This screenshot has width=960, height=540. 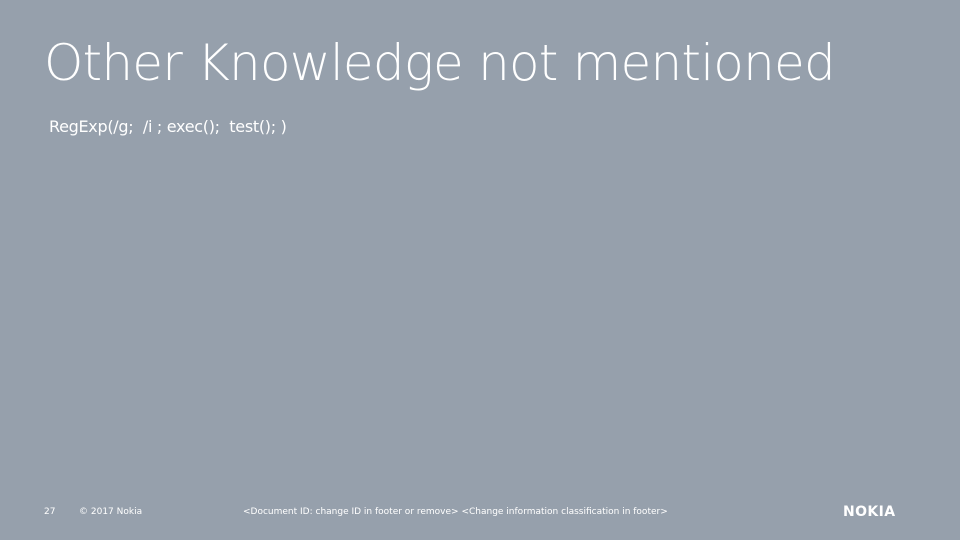 I want to click on nokia-logo: NOKIA, so click(x=869, y=512).